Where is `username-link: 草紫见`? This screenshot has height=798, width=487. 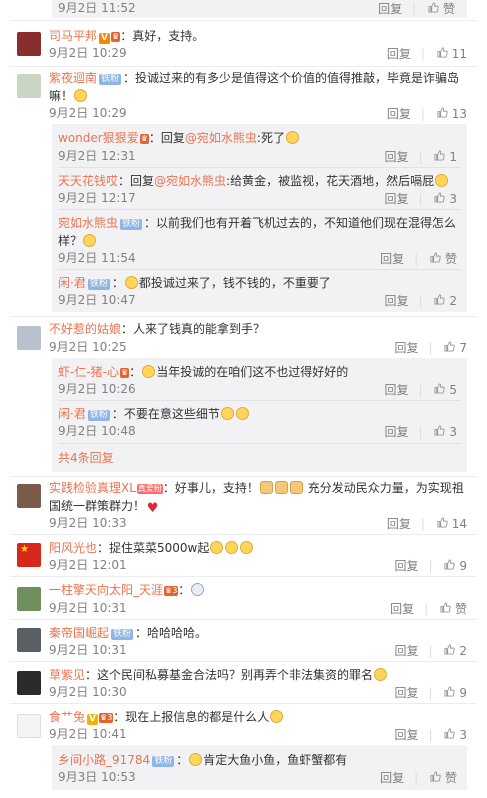 username-link: 草紫见 is located at coordinates (67, 675).